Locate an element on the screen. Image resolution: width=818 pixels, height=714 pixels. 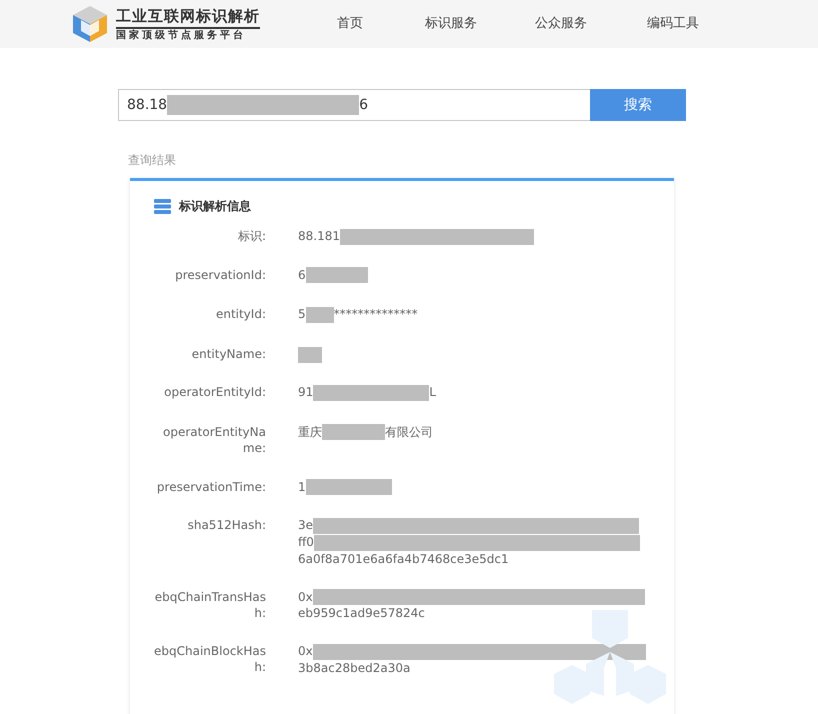
field-value: ff0 is located at coordinates (306, 542).